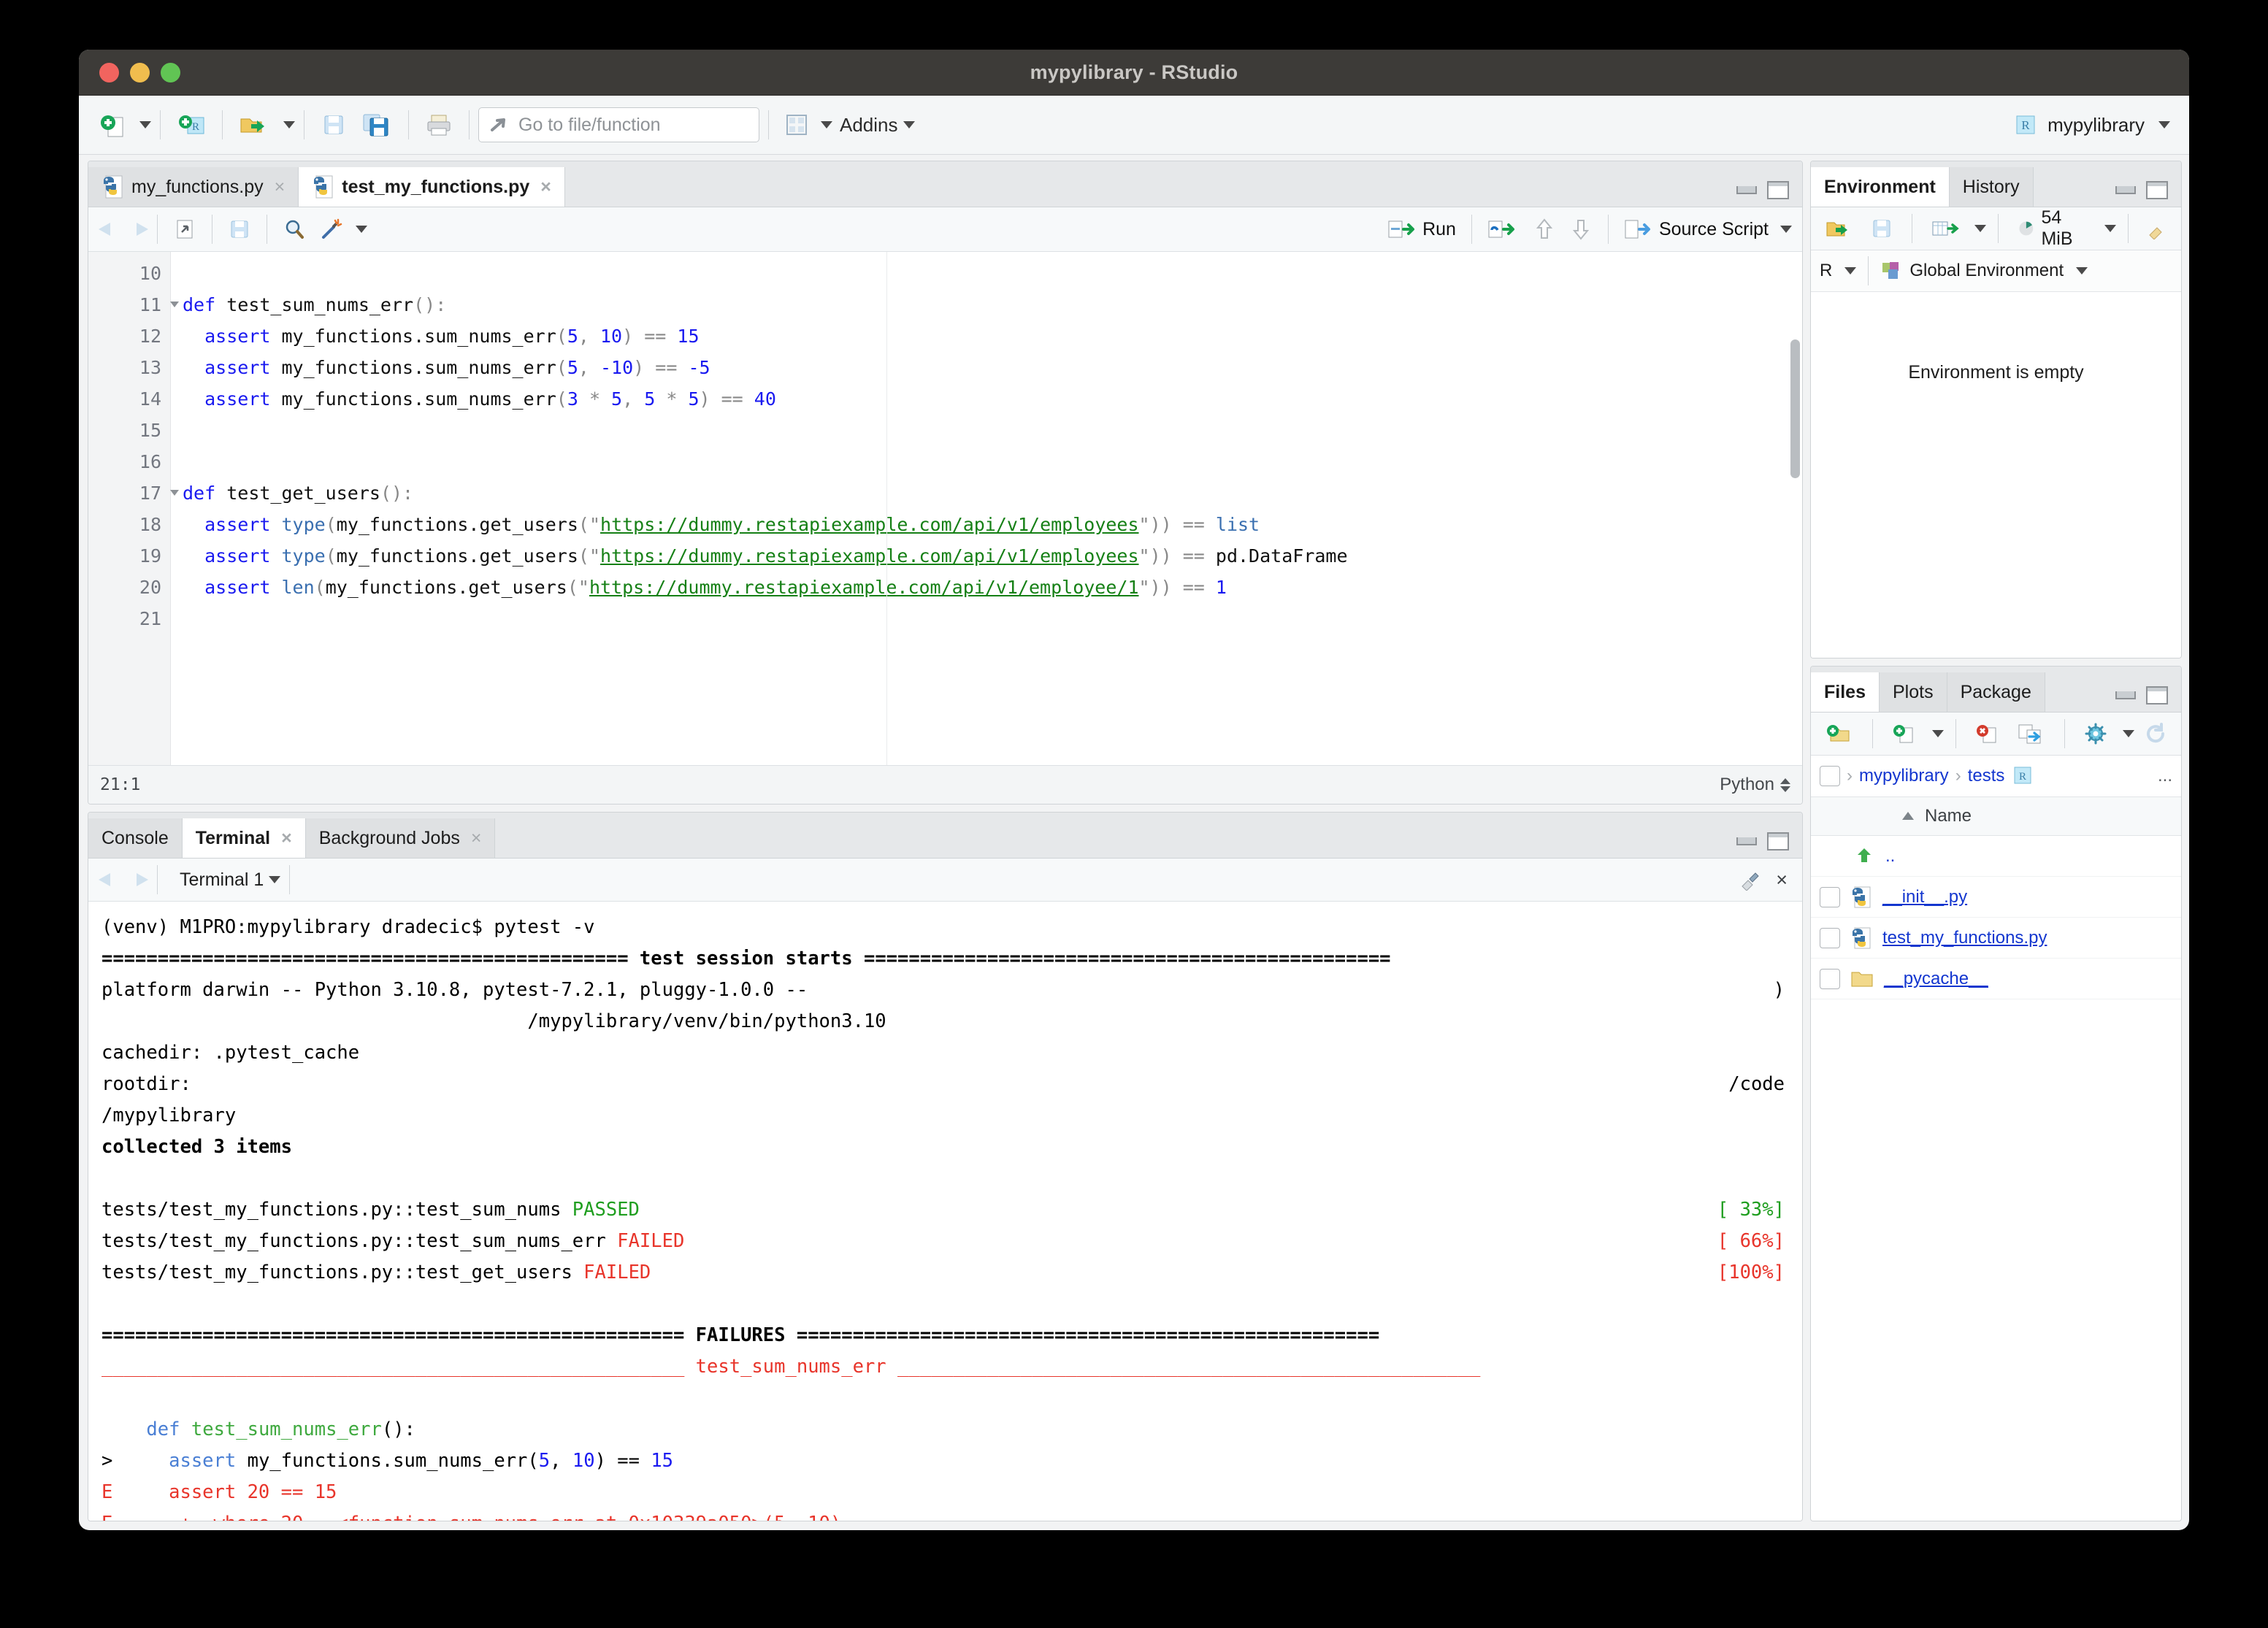 This screenshot has width=2268, height=1628. What do you see at coordinates (1786, 230) in the screenshot?
I see `source-script-caret` at bounding box center [1786, 230].